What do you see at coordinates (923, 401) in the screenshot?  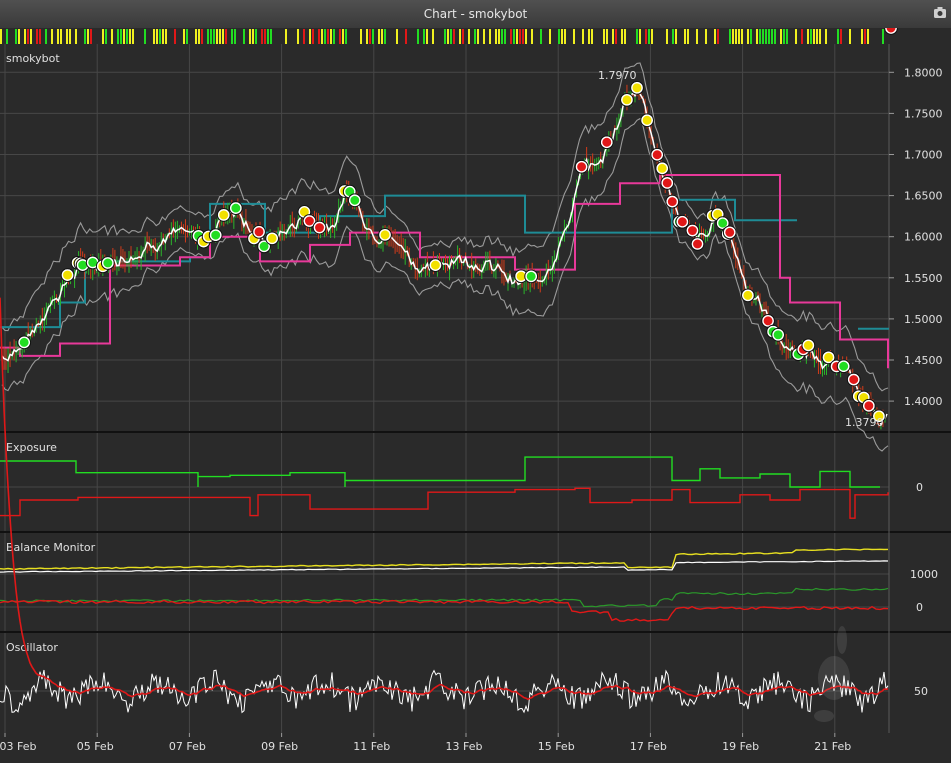 I see `price-tick-label: 1.4000` at bounding box center [923, 401].